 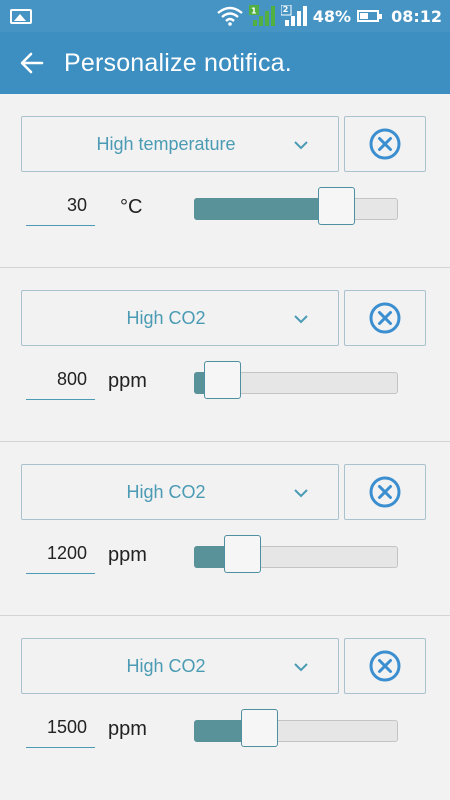 I want to click on back-arrow-icon, so click(x=32, y=63).